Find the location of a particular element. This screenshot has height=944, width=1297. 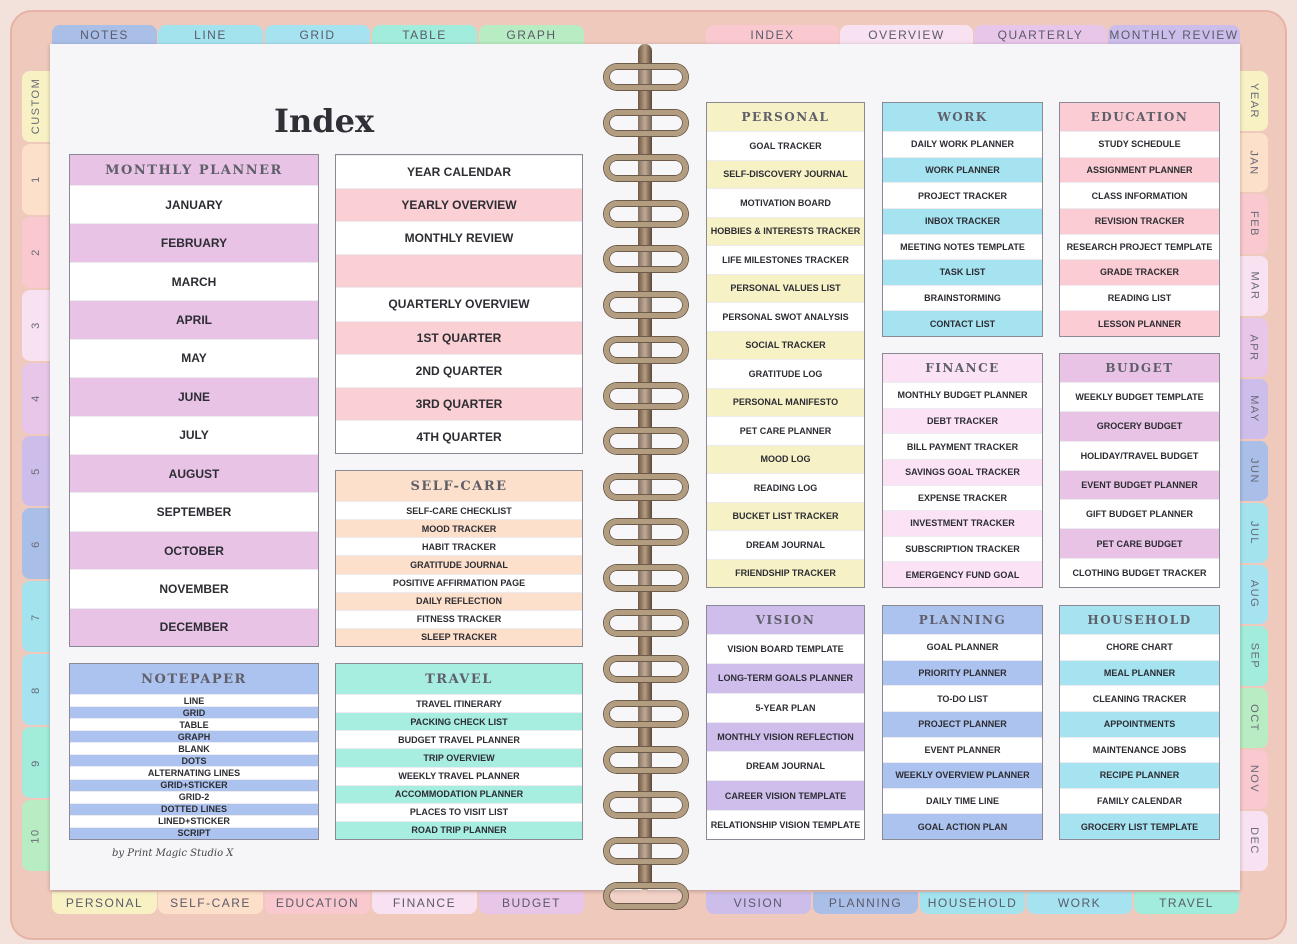

index-link-yearly-overview: YEARLY OVERVIEW is located at coordinates (459, 205).